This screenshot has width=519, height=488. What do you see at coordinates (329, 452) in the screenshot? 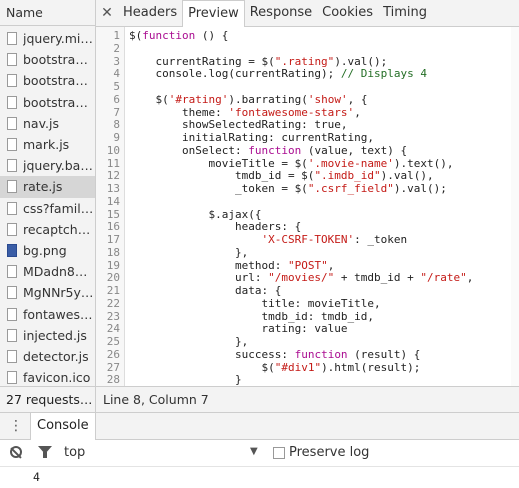
I see `preserve-log-label: Preserve log` at bounding box center [329, 452].